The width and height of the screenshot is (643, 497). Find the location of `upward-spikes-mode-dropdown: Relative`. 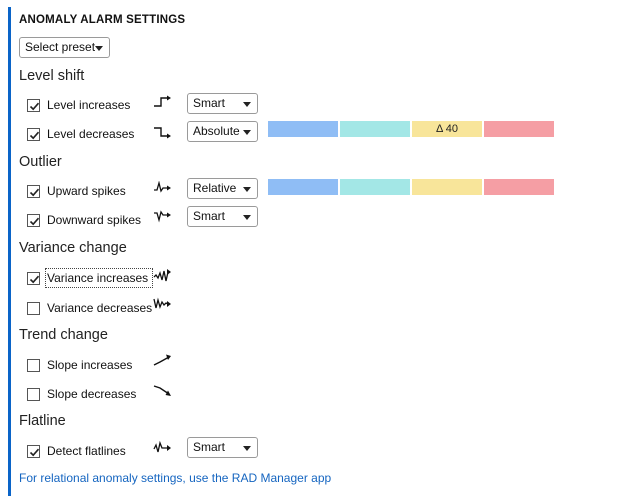

upward-spikes-mode-dropdown: Relative is located at coordinates (222, 188).